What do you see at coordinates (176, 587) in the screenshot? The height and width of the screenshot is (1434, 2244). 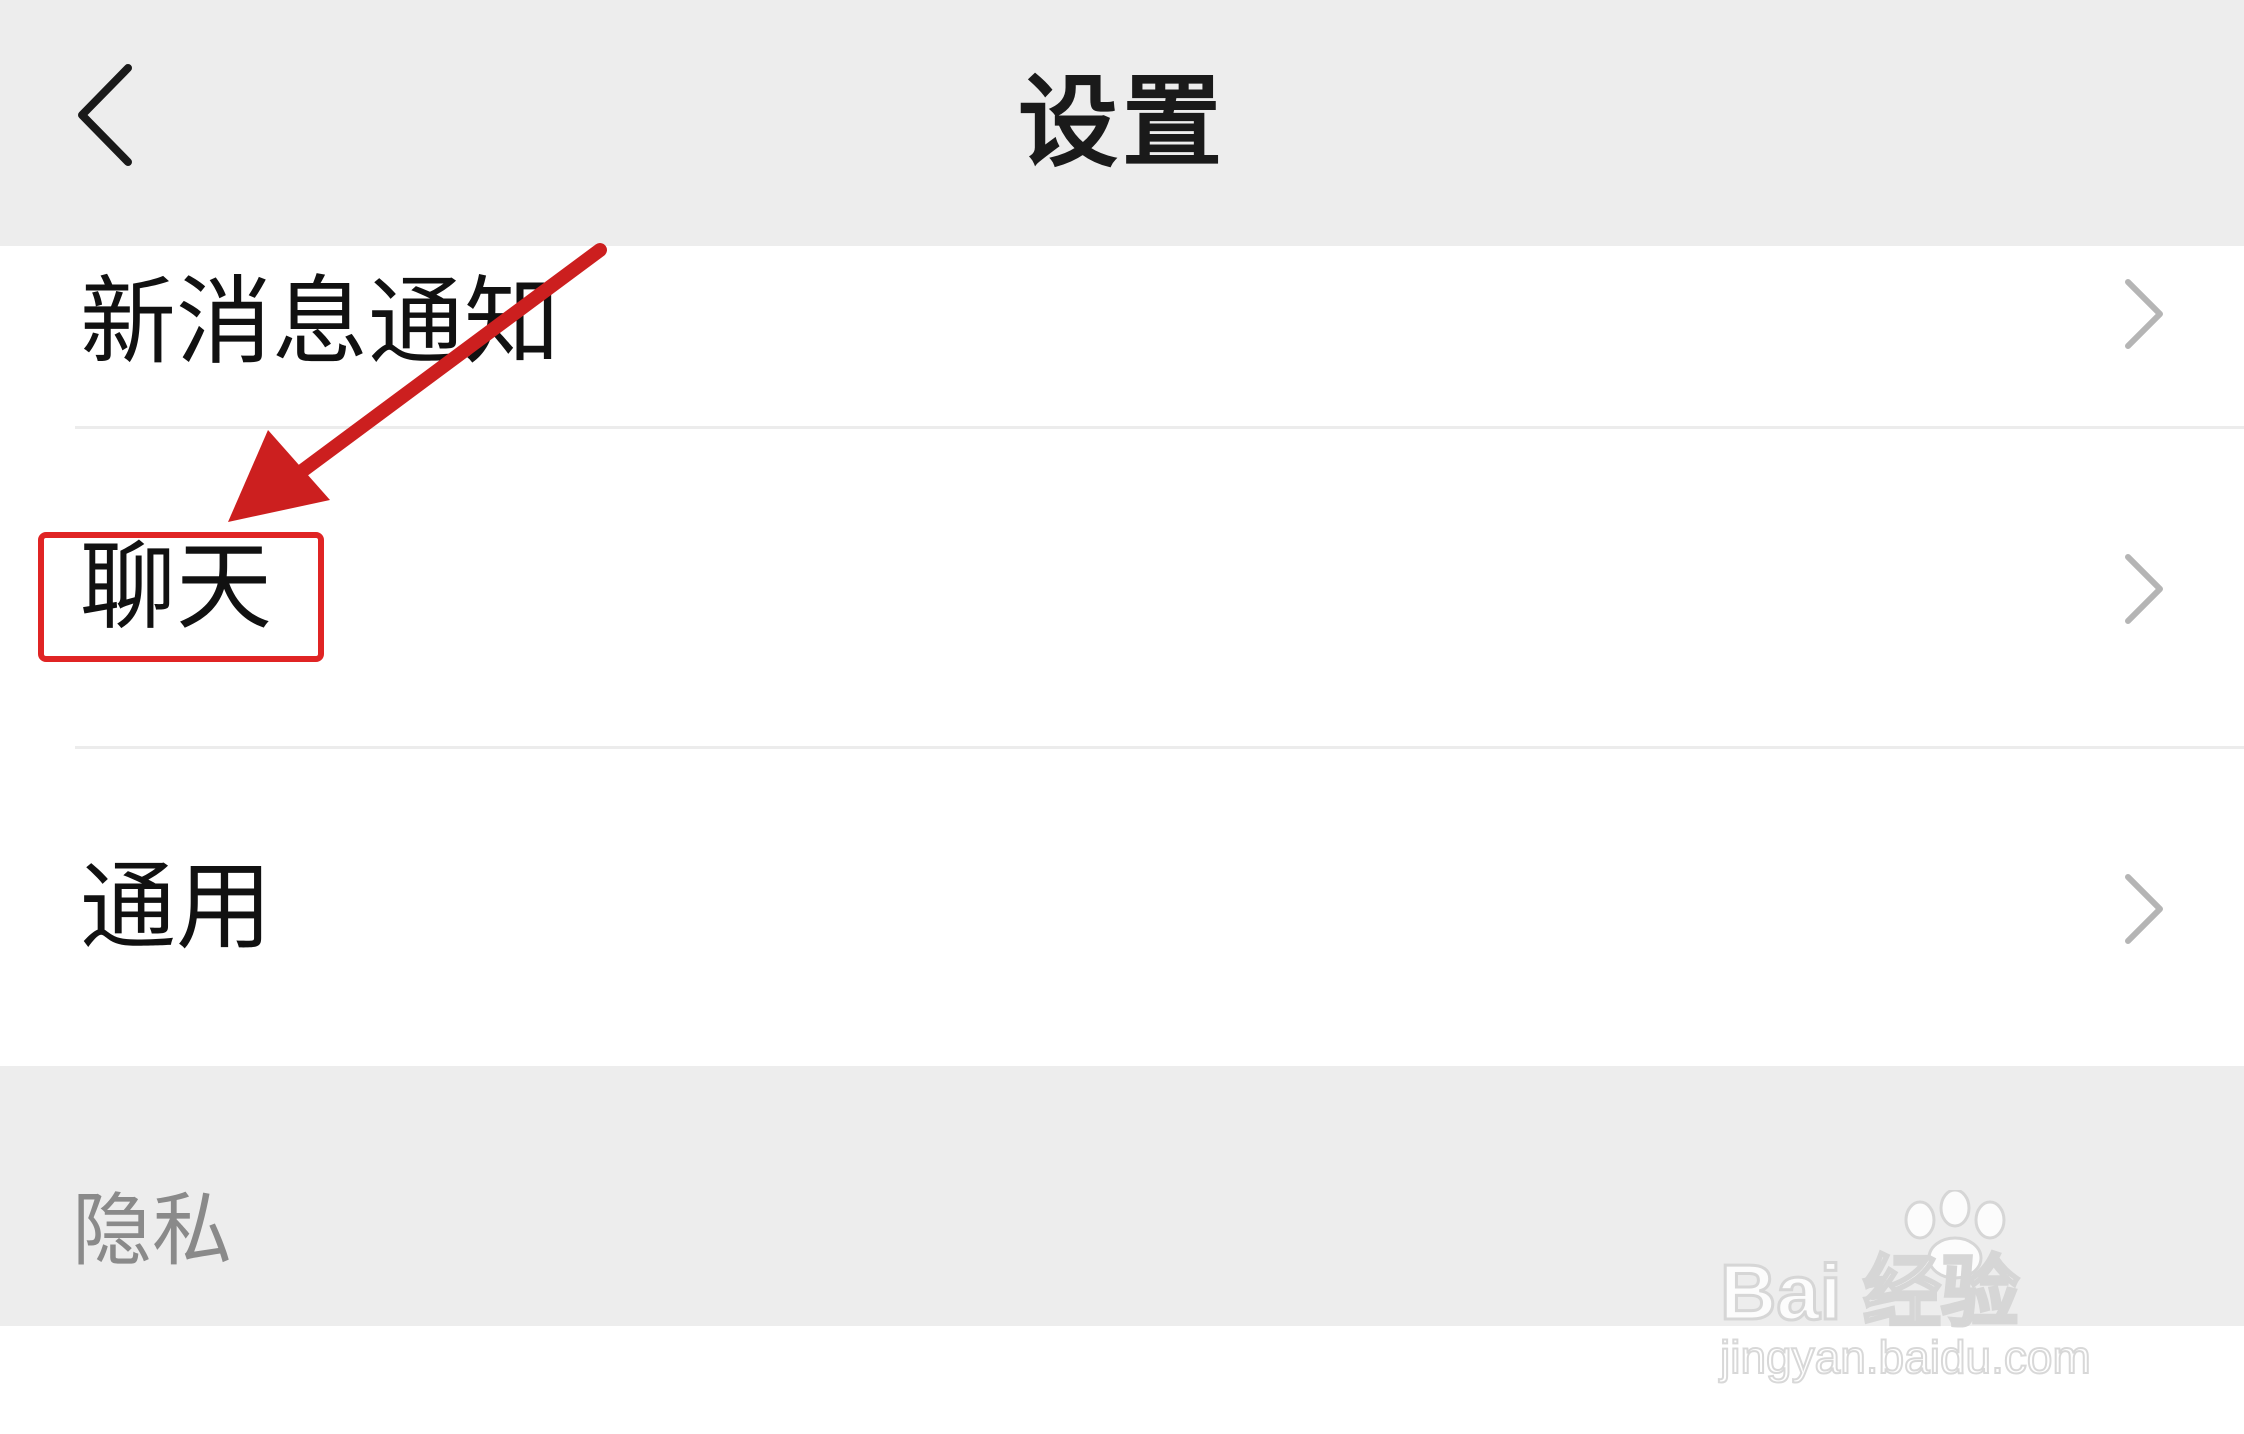 I see `settings-item-label: 聊天` at bounding box center [176, 587].